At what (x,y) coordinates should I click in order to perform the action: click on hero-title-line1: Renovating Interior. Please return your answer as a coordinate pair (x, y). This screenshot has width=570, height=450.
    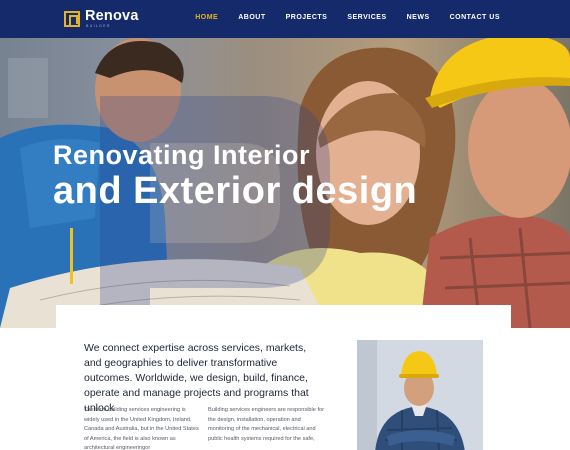
    Looking at the image, I should click on (182, 155).